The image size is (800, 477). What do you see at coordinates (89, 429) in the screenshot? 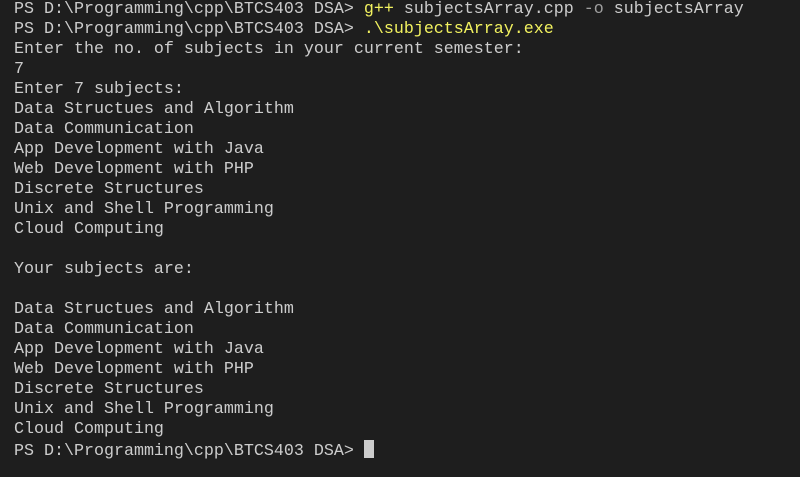
I see `output-subject: Cloud Computing` at bounding box center [89, 429].